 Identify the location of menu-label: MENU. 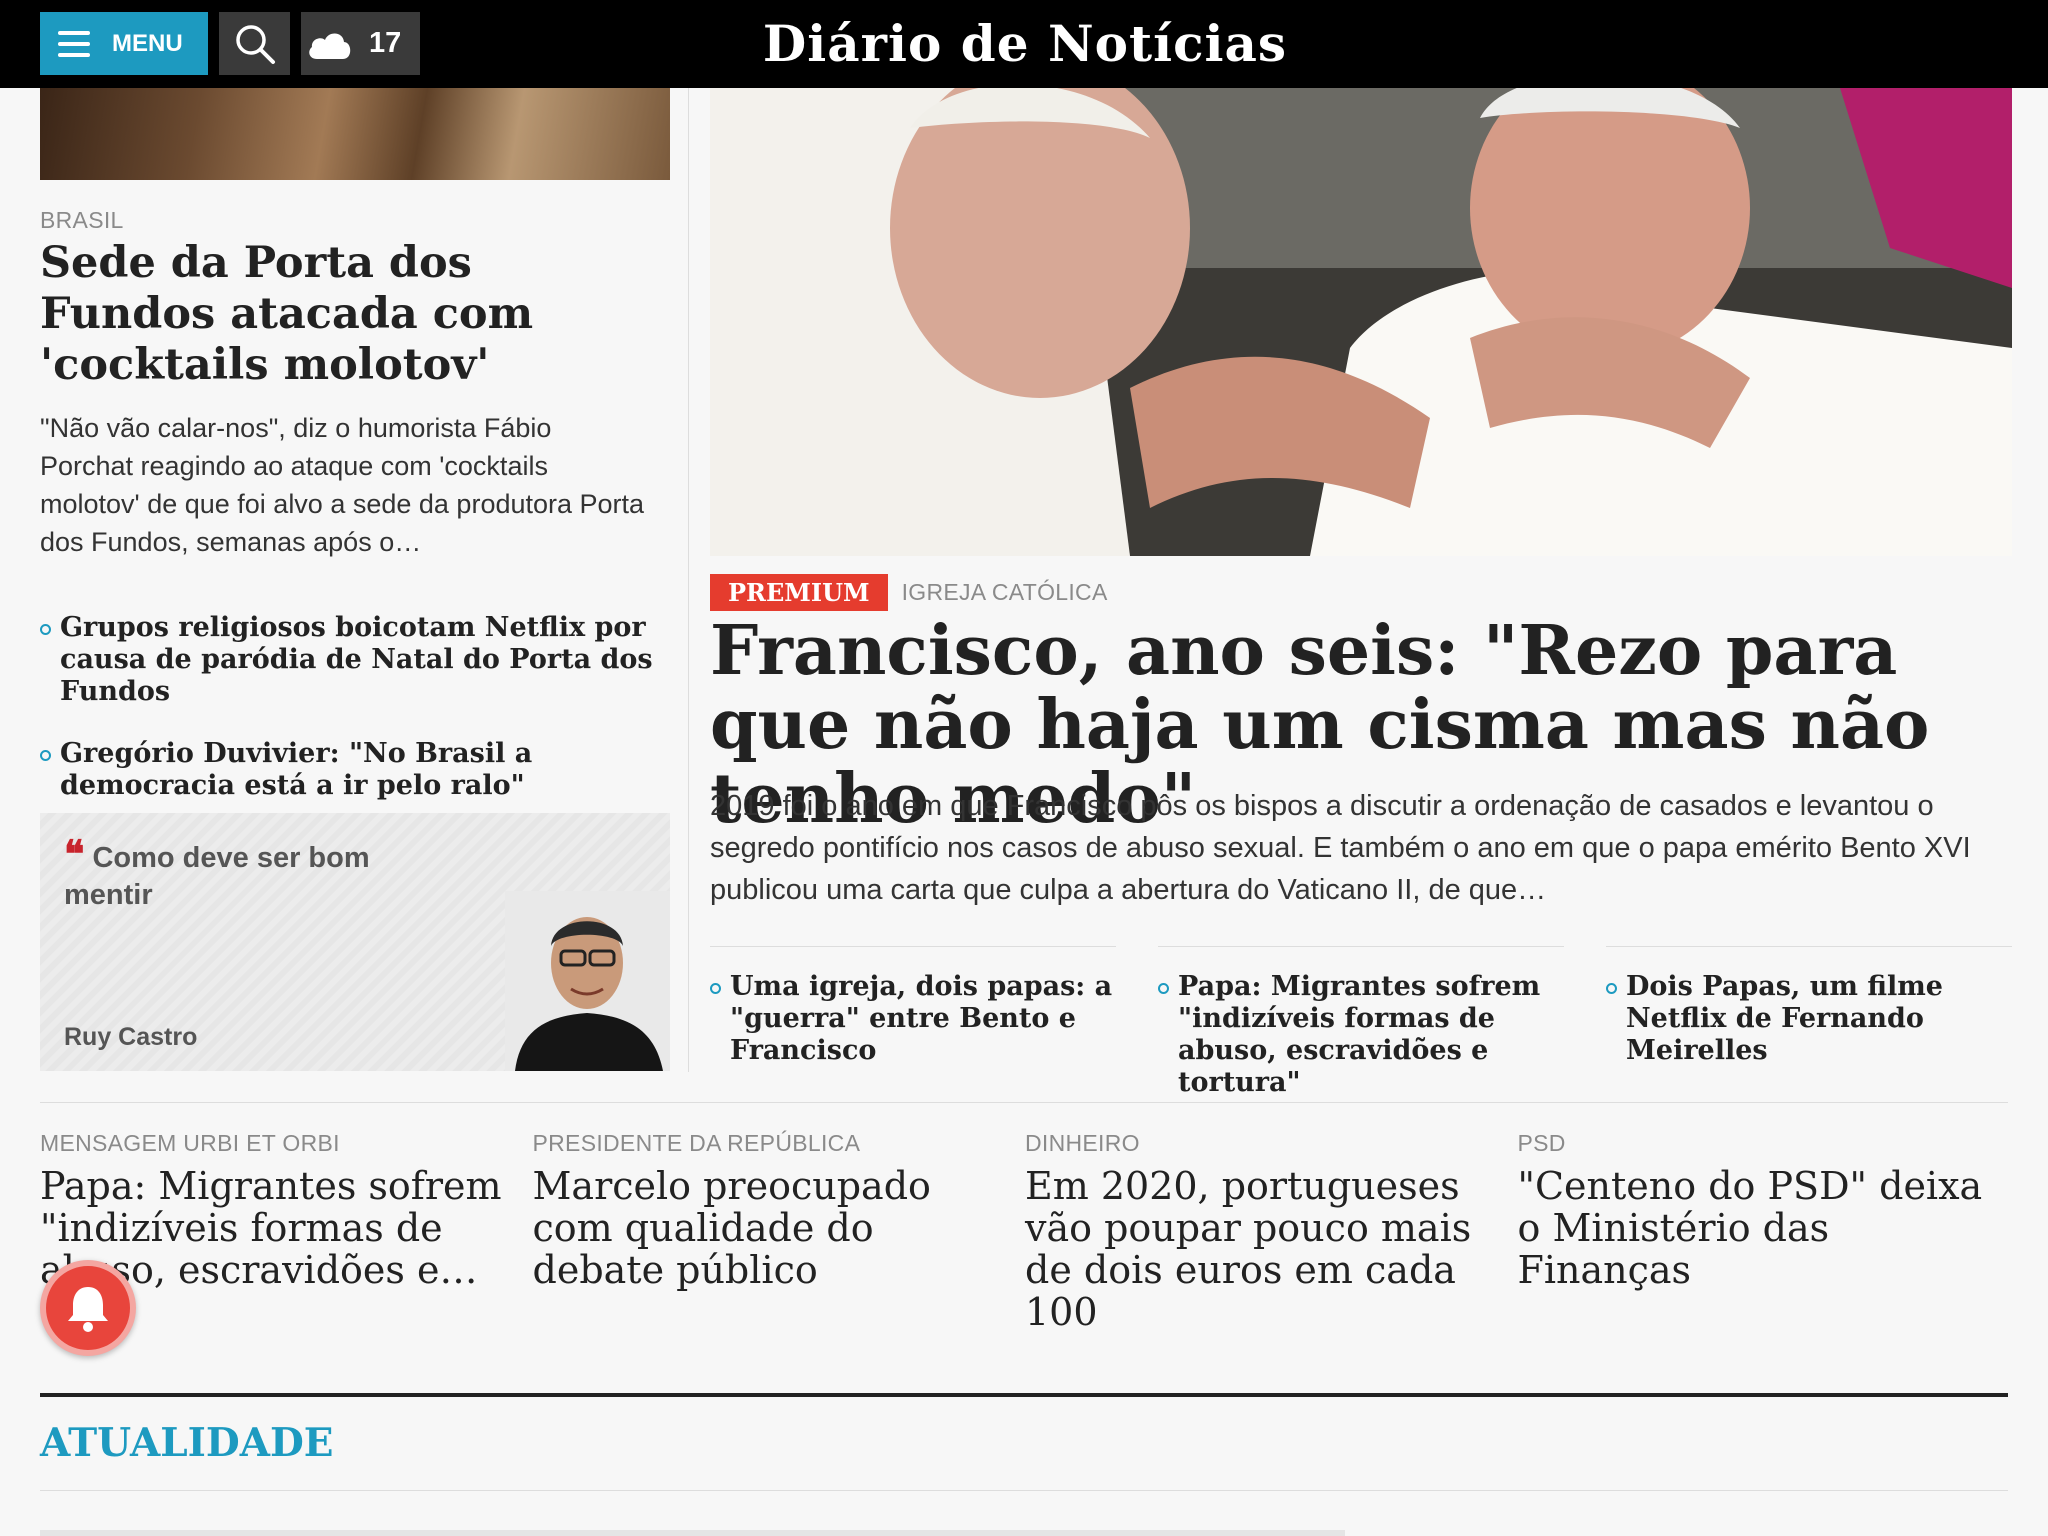
(147, 43).